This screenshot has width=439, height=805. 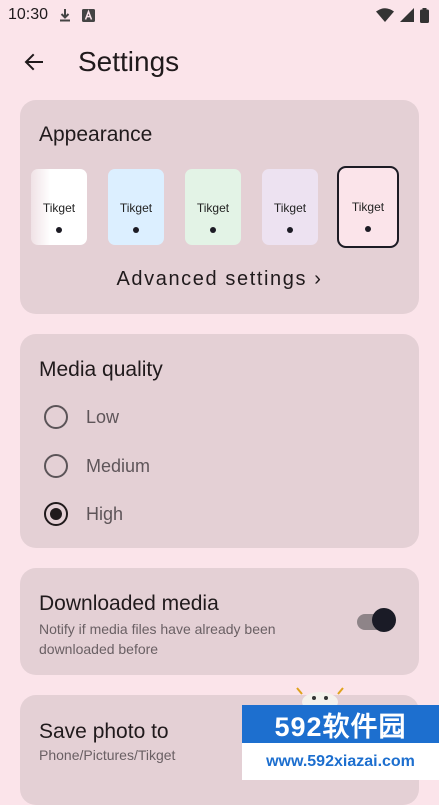 What do you see at coordinates (219, 279) in the screenshot?
I see `advanced-settings-link: Advanced settings ›` at bounding box center [219, 279].